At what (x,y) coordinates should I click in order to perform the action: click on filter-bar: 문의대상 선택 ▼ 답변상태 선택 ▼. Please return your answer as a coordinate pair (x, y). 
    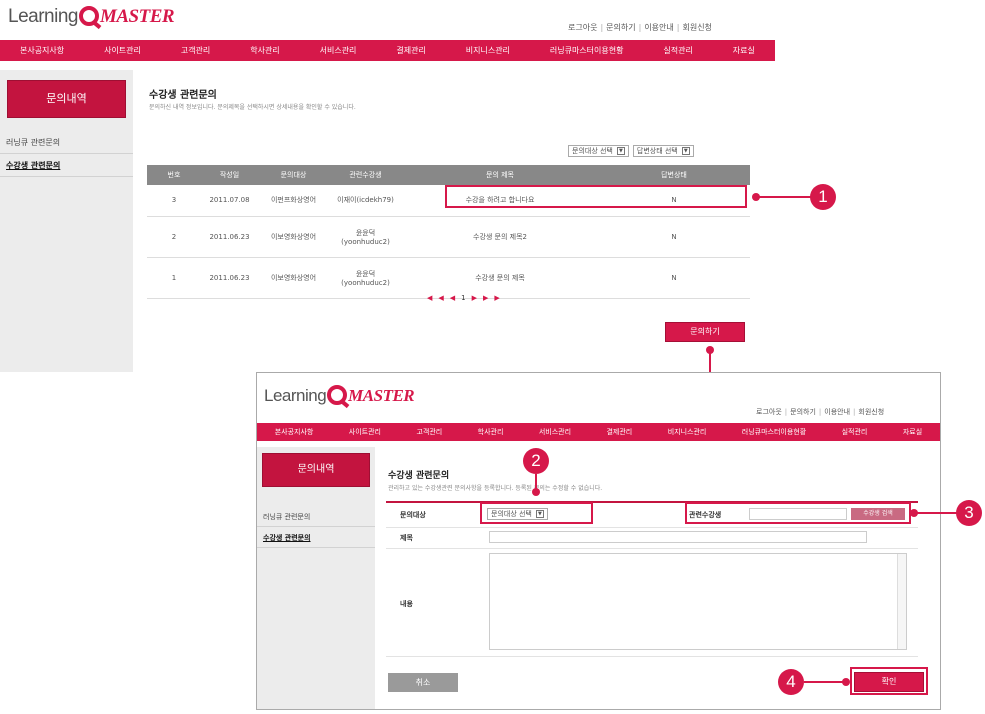
    Looking at the image, I should click on (631, 151).